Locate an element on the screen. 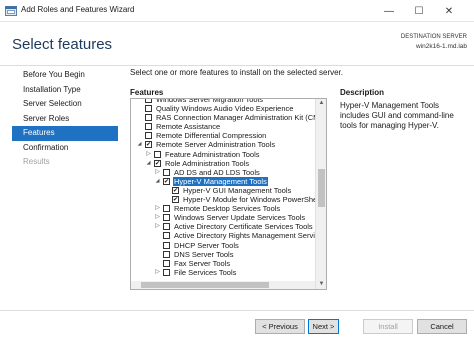  feature-label: Remote Differential Compression is located at coordinates (211, 135).